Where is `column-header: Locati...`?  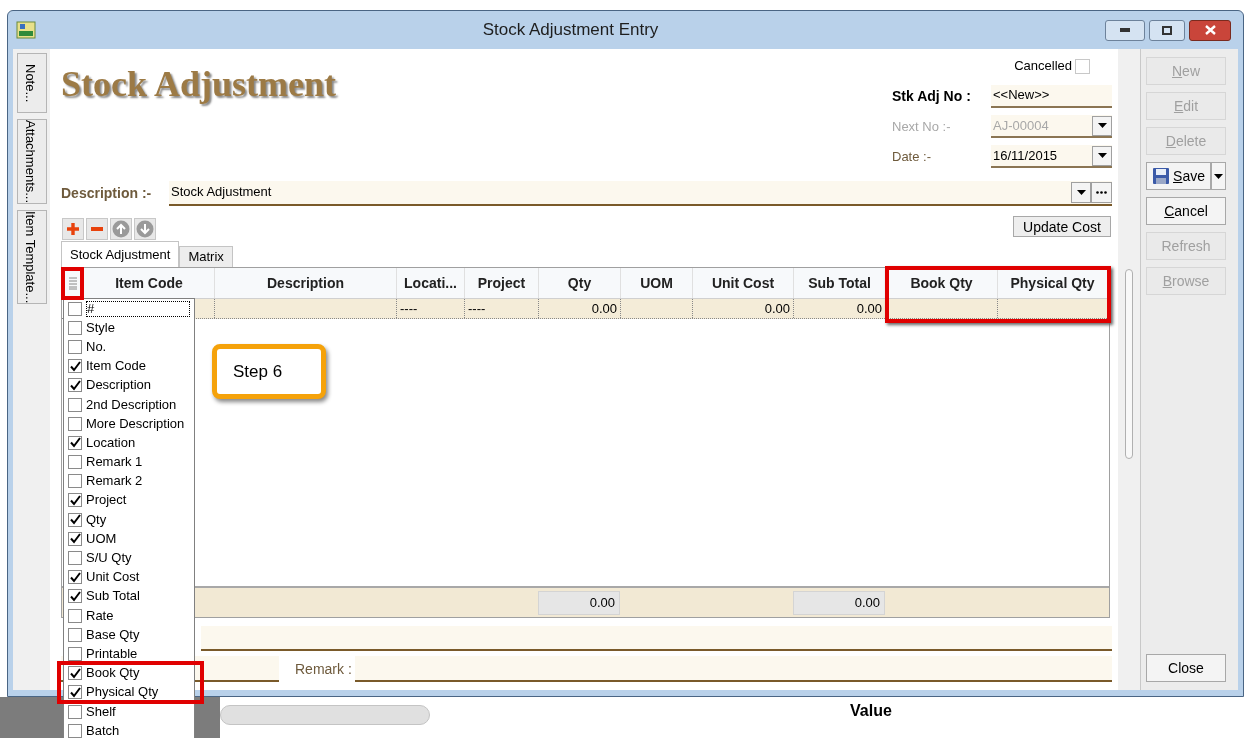
column-header: Locati... is located at coordinates (430, 283).